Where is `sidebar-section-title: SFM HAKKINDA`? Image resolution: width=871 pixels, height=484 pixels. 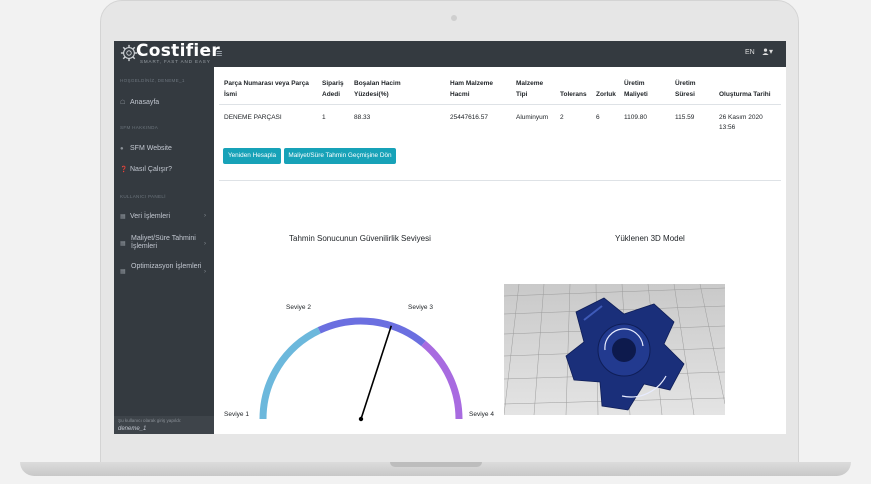 sidebar-section-title: SFM HAKKINDA is located at coordinates (139, 127).